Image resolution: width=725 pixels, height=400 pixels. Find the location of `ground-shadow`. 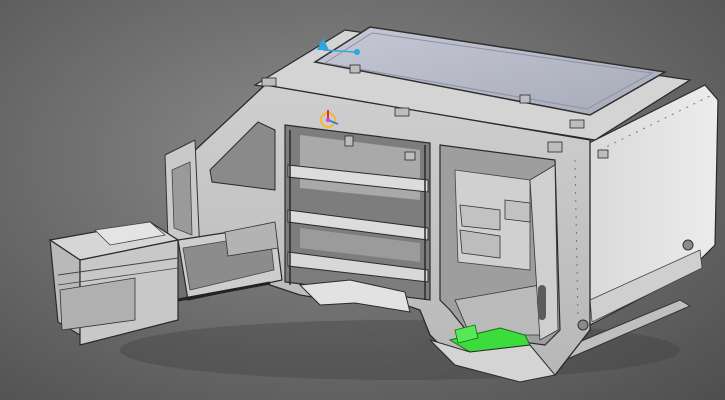

ground-shadow is located at coordinates (400, 350).